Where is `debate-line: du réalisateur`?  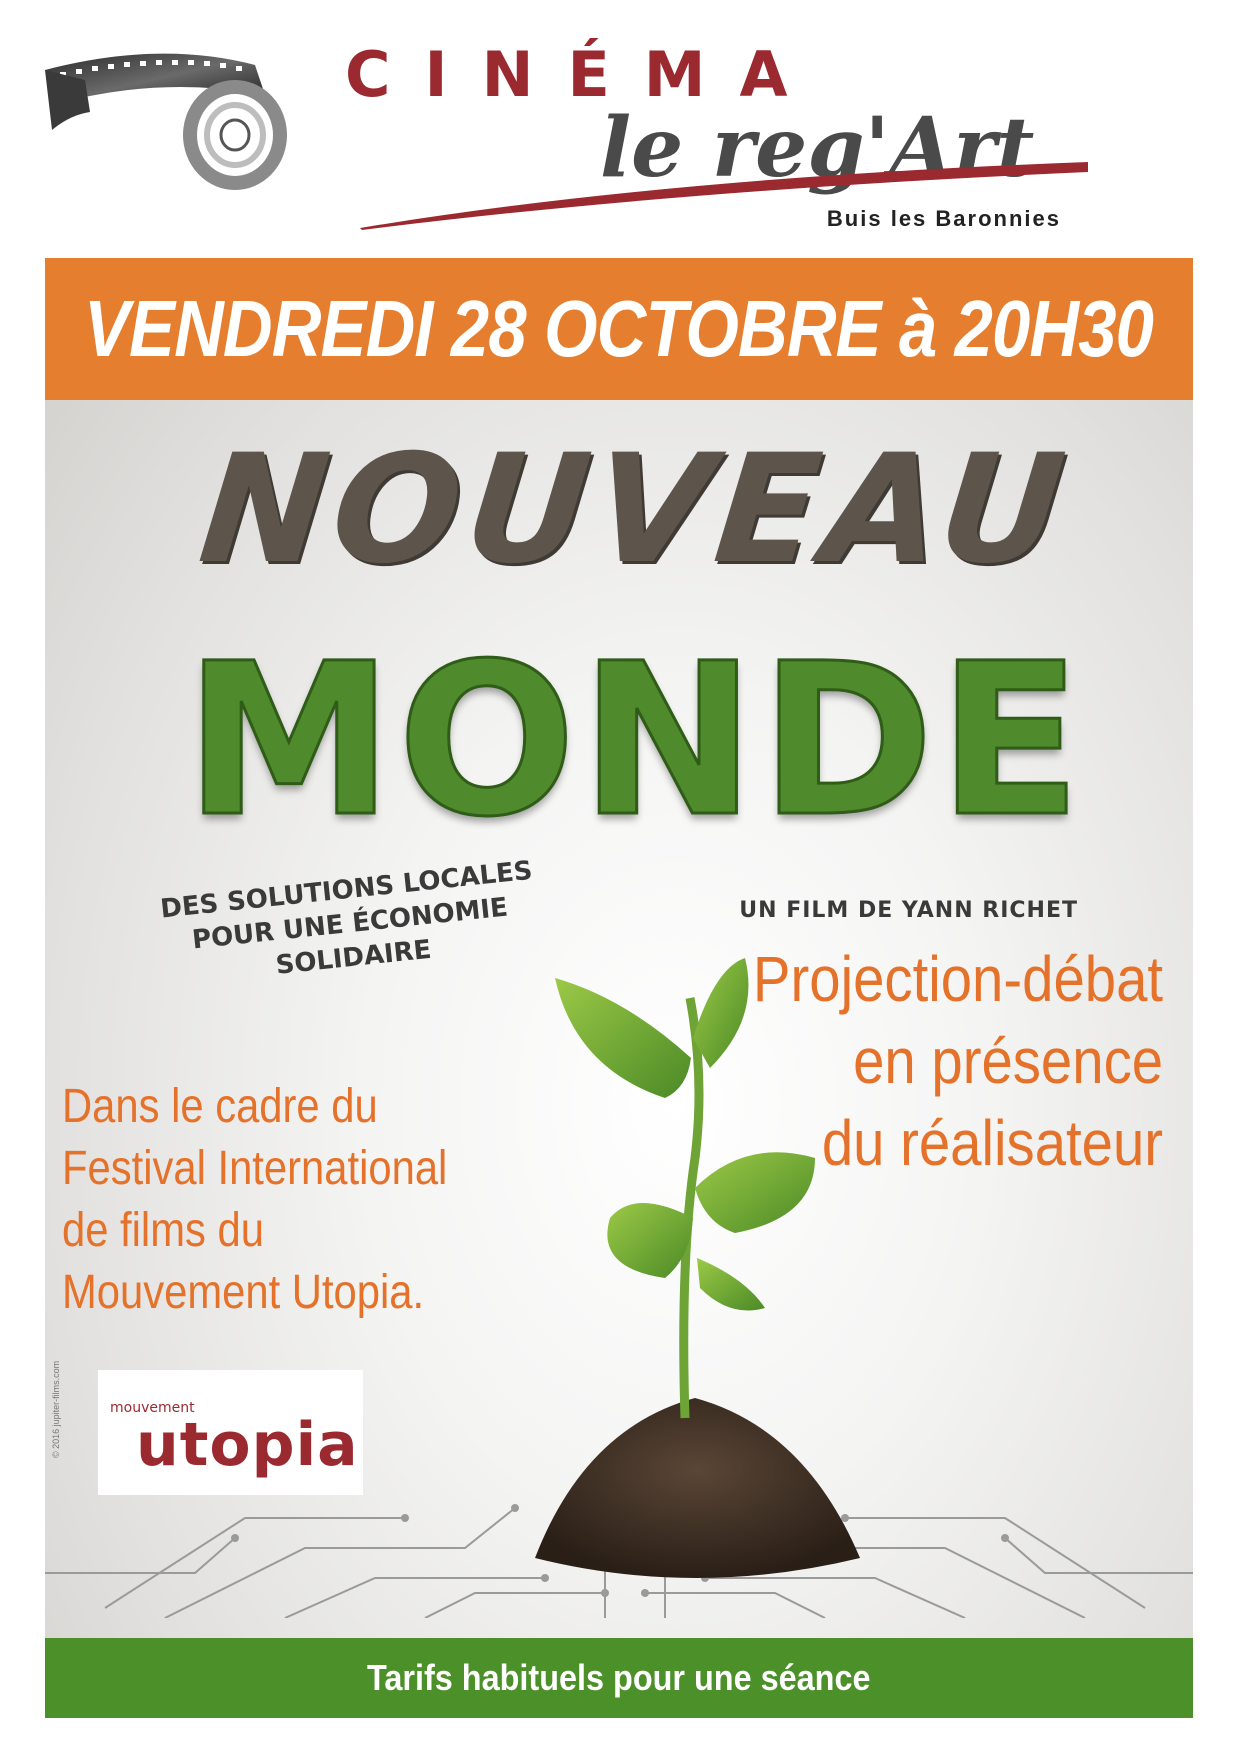
debate-line: du réalisateur is located at coordinates (992, 1143).